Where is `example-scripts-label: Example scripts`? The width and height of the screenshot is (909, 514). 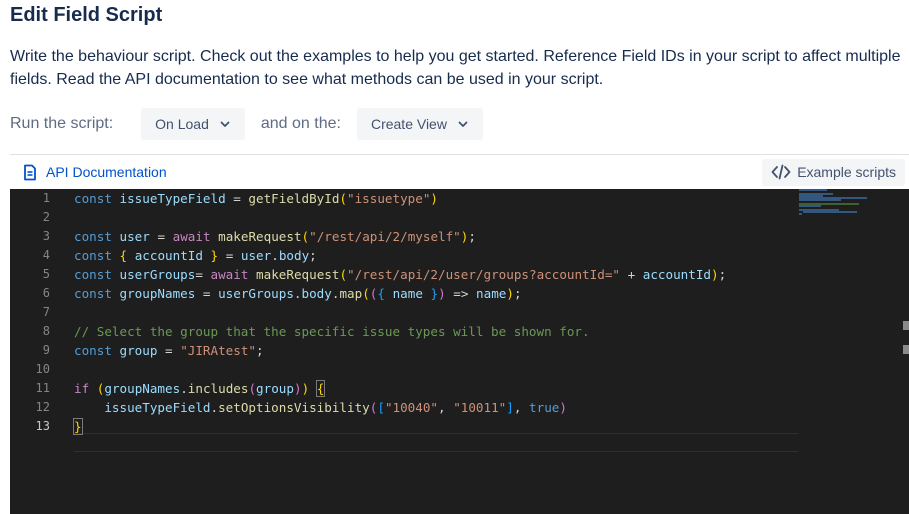
example-scripts-label: Example scripts is located at coordinates (846, 172).